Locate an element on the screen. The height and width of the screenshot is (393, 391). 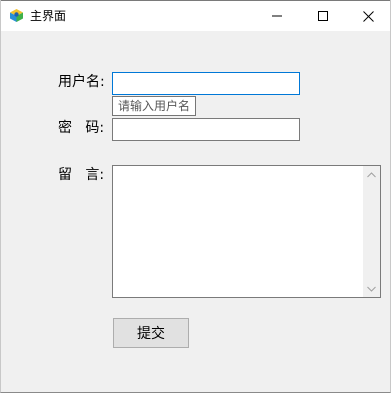
vertical-scrollbar is located at coordinates (371, 231).